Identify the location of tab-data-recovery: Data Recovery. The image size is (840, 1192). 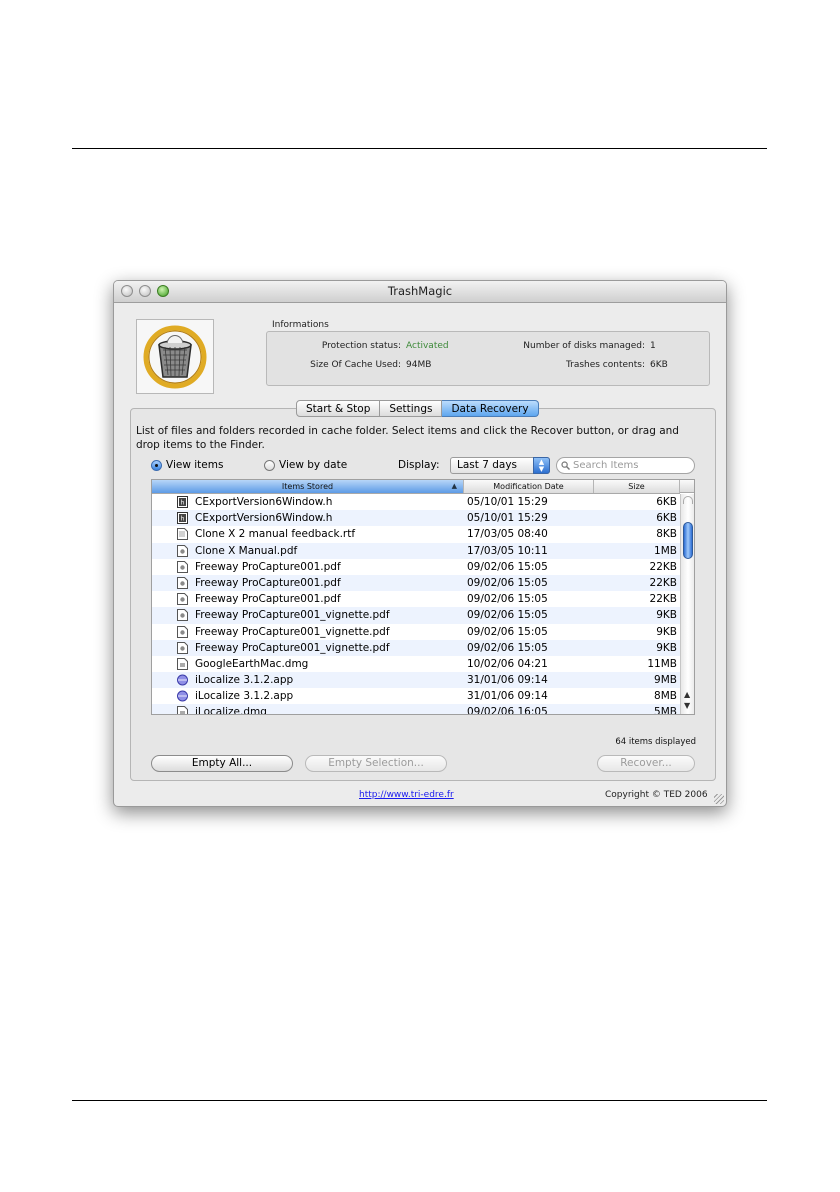
(490, 408).